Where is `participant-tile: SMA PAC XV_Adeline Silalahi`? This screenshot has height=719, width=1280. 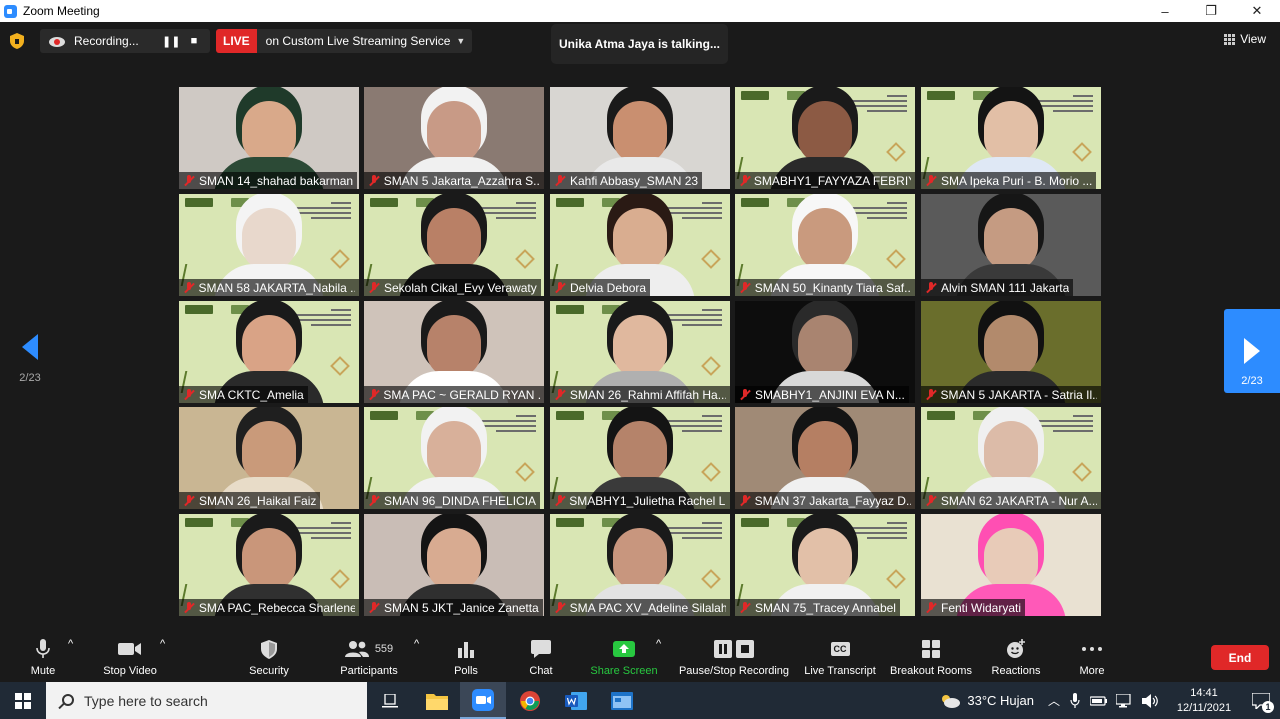
participant-tile: SMA PAC XV_Adeline Silalahi is located at coordinates (640, 565).